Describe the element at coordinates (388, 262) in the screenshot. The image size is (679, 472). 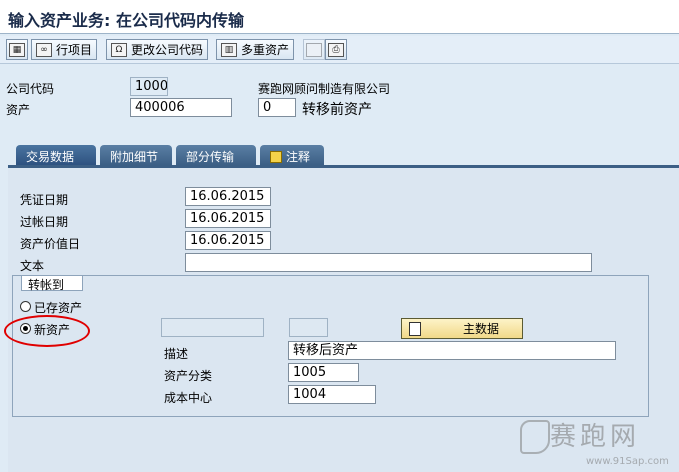
I see `text-input` at that location.